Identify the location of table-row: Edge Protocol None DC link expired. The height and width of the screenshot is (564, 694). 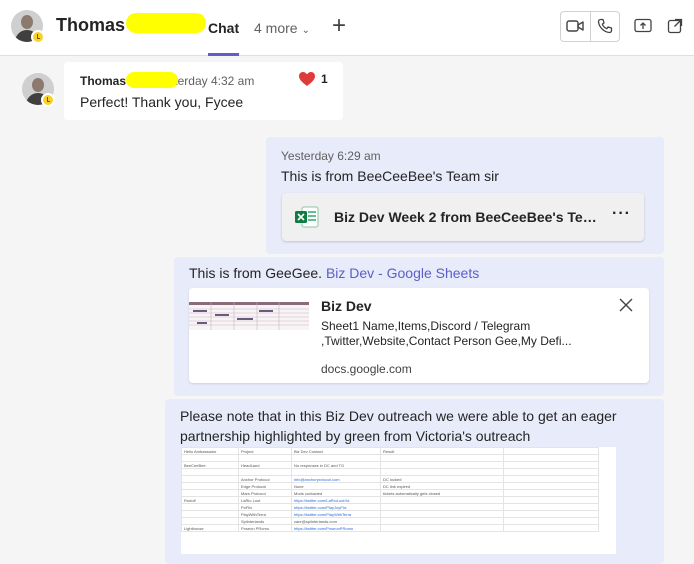
(390, 486).